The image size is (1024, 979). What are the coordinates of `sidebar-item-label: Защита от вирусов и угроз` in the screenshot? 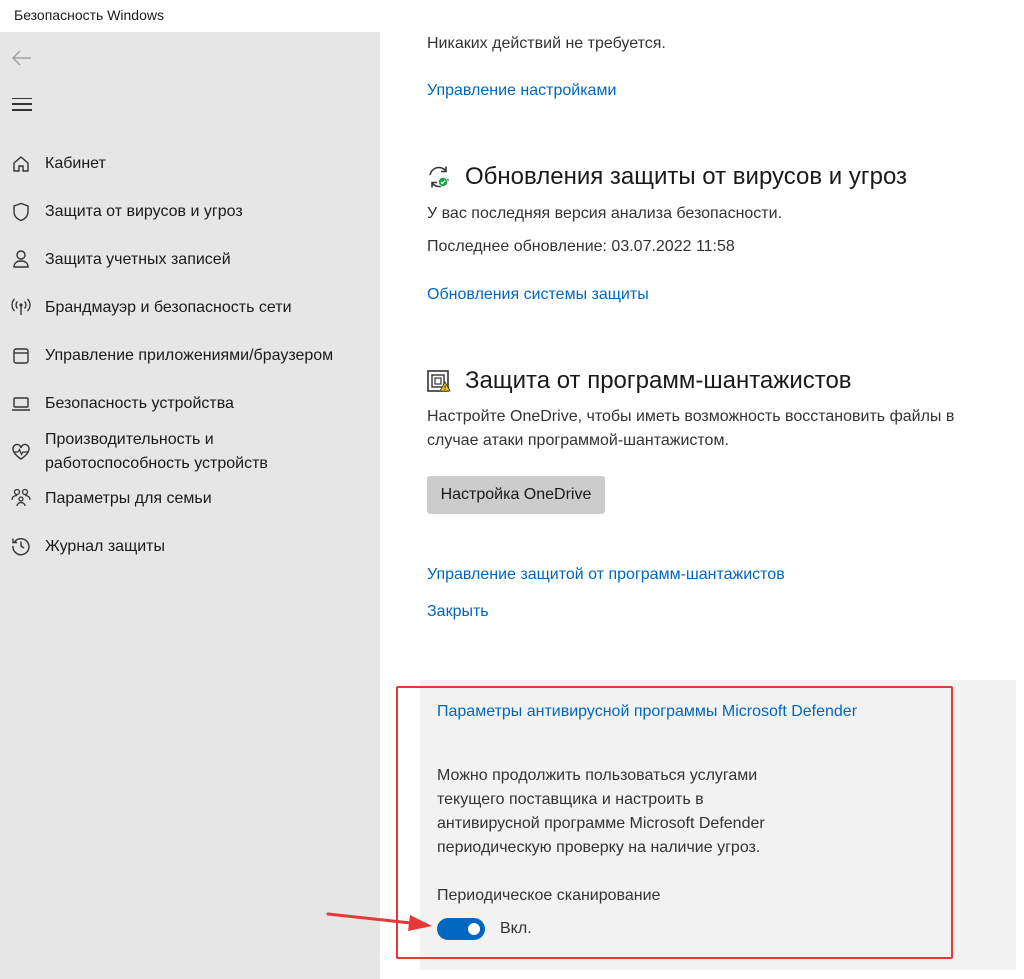 It's located at (144, 211).